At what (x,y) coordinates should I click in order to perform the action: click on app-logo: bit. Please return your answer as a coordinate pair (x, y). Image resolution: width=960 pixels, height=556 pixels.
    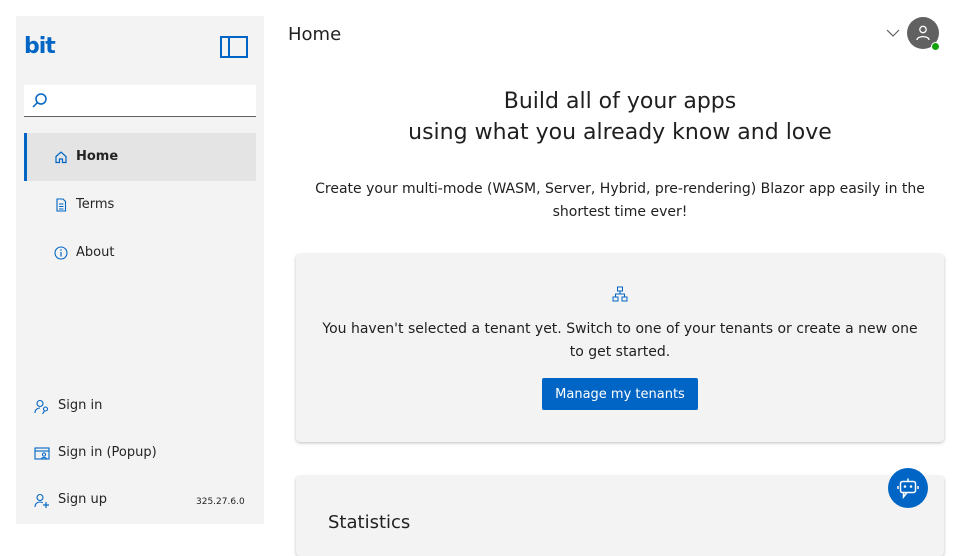
    Looking at the image, I should click on (40, 46).